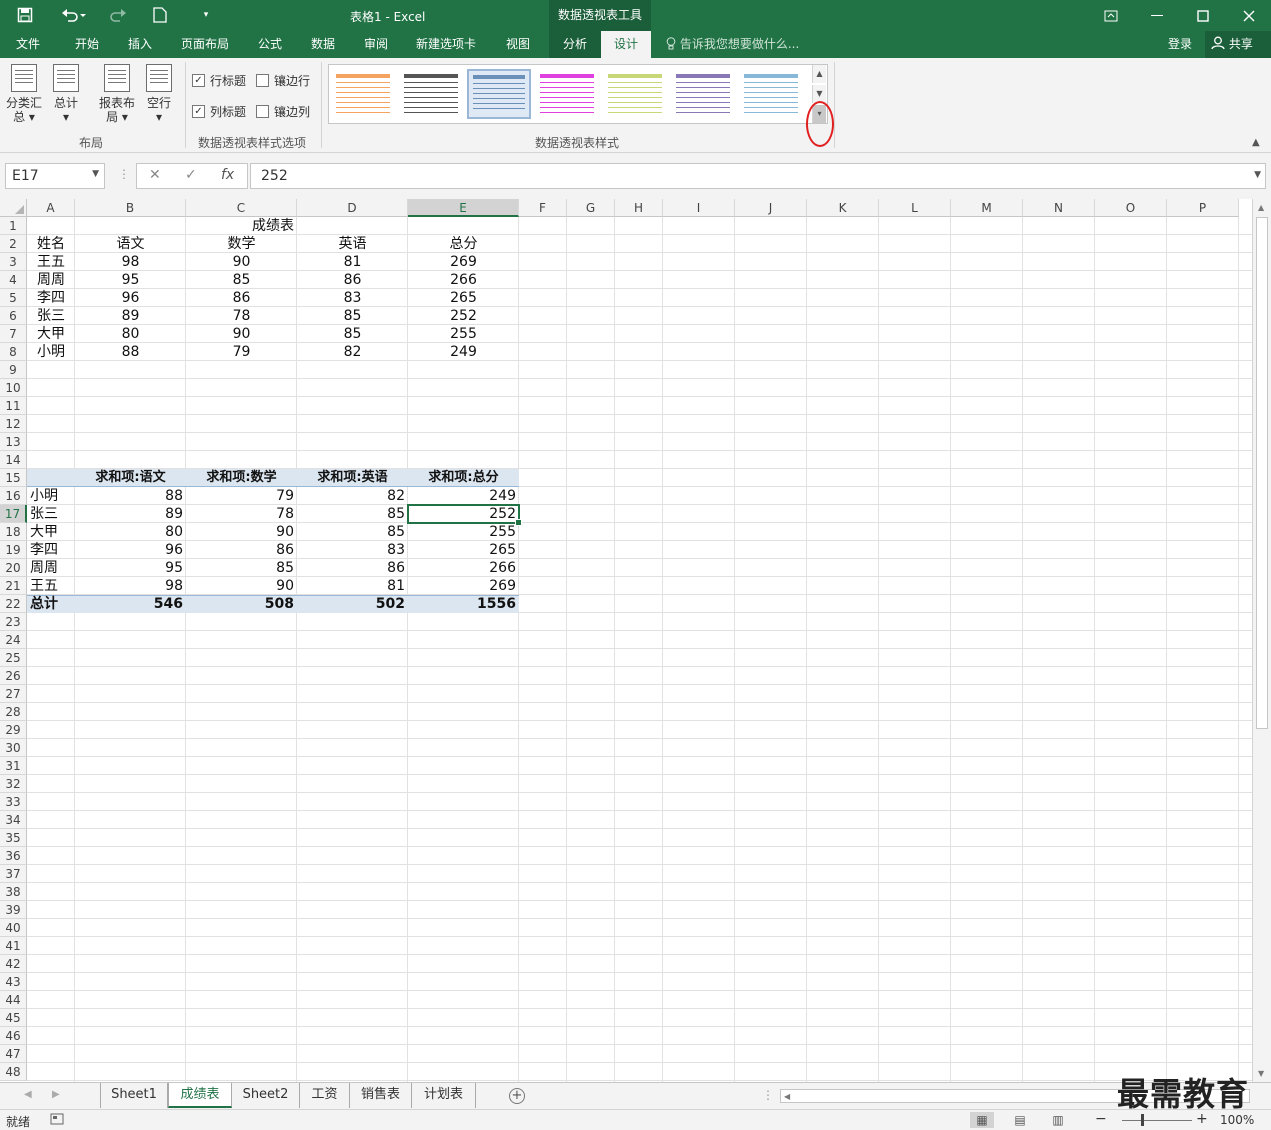  Describe the element at coordinates (13, 820) in the screenshot. I see `row-header: 34` at that location.